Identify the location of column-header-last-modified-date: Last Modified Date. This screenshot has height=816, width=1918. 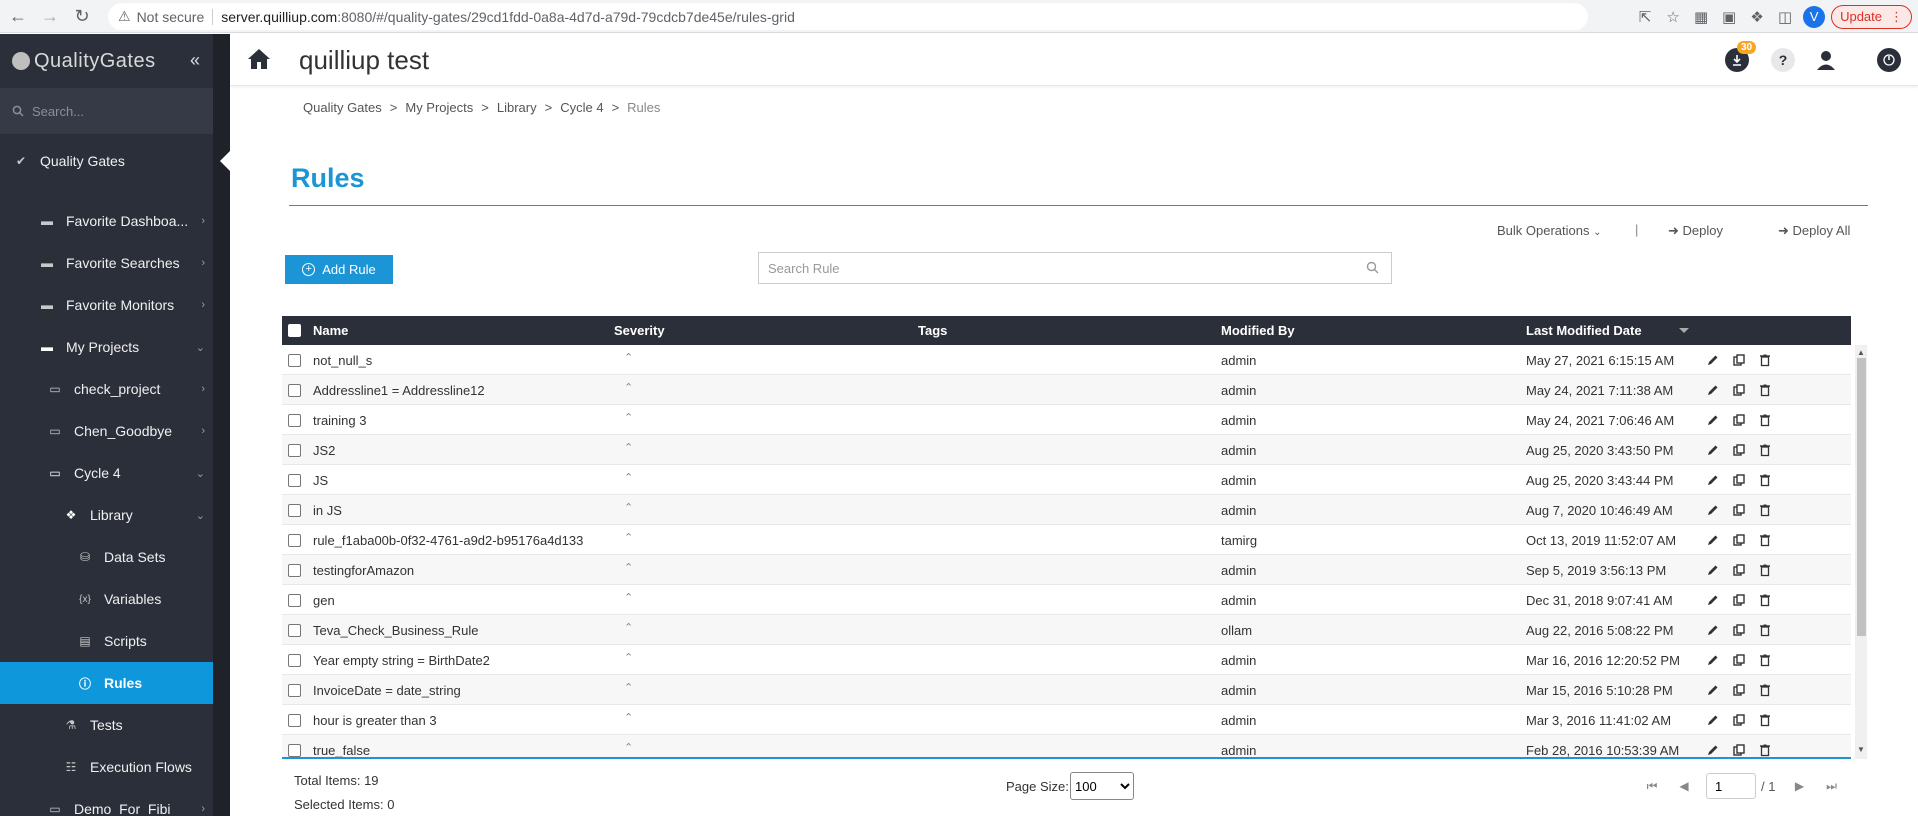
(1584, 330).